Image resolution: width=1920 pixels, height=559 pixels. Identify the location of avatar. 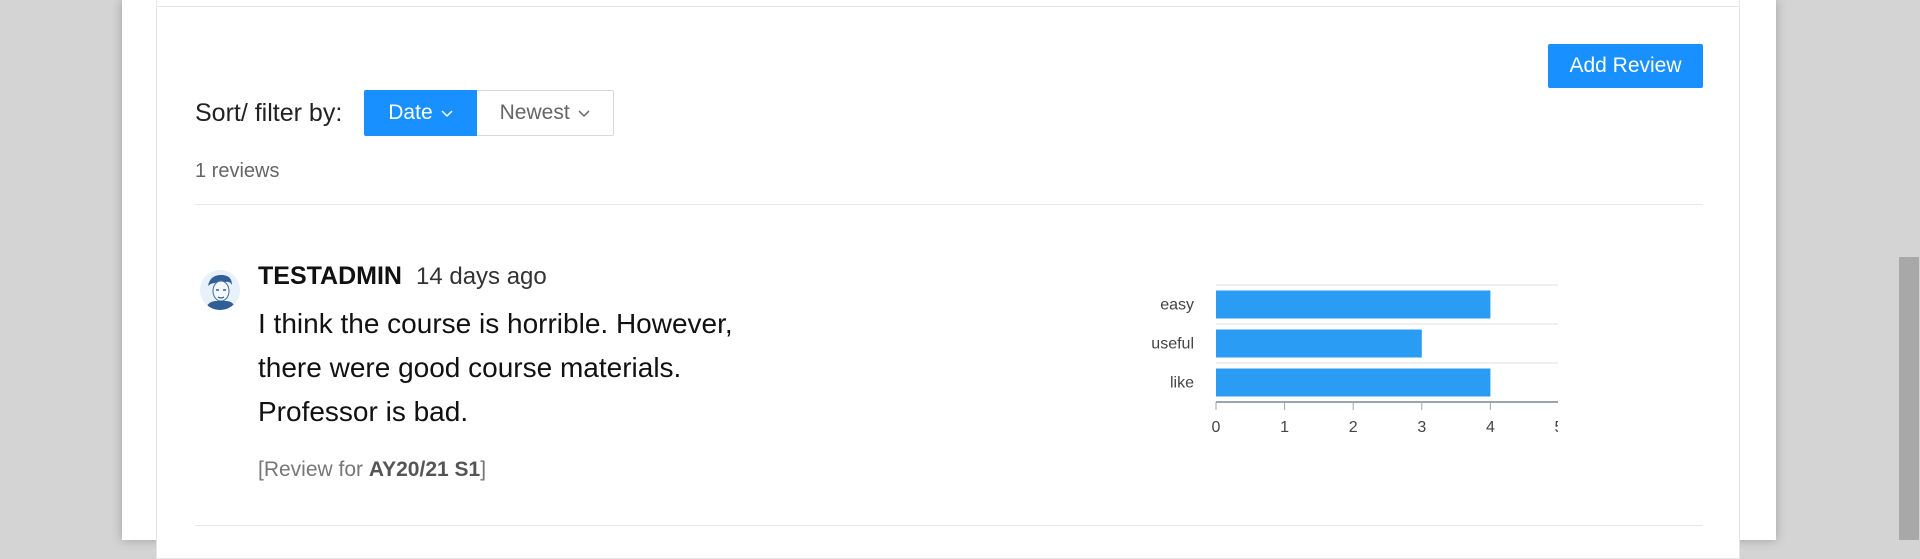
(220, 290).